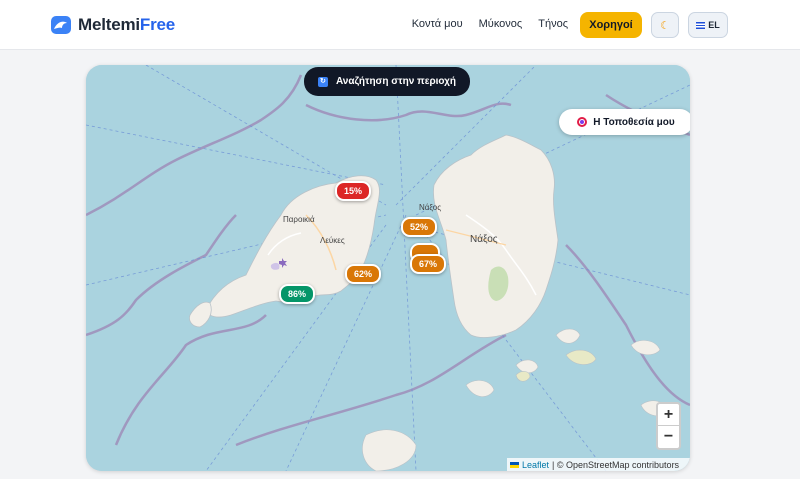 The height and width of the screenshot is (479, 800). What do you see at coordinates (668, 437) in the screenshot?
I see `zoom-out-button: −` at bounding box center [668, 437].